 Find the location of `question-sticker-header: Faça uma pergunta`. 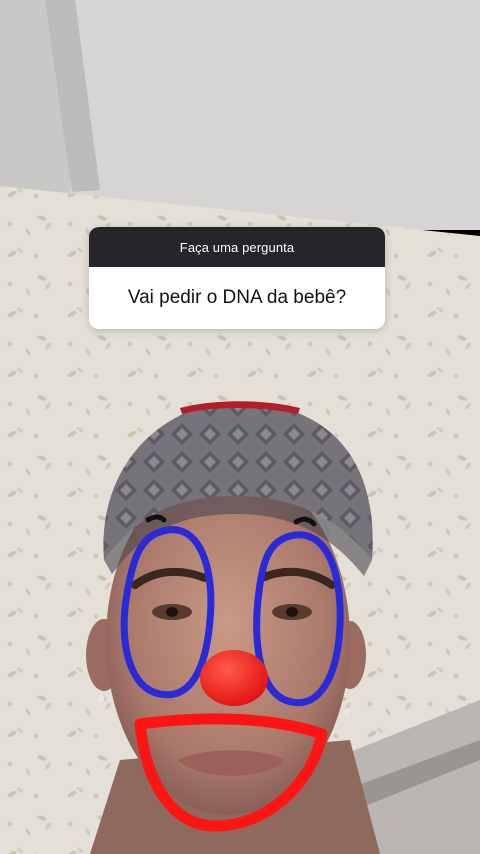

question-sticker-header: Faça uma pergunta is located at coordinates (237, 247).